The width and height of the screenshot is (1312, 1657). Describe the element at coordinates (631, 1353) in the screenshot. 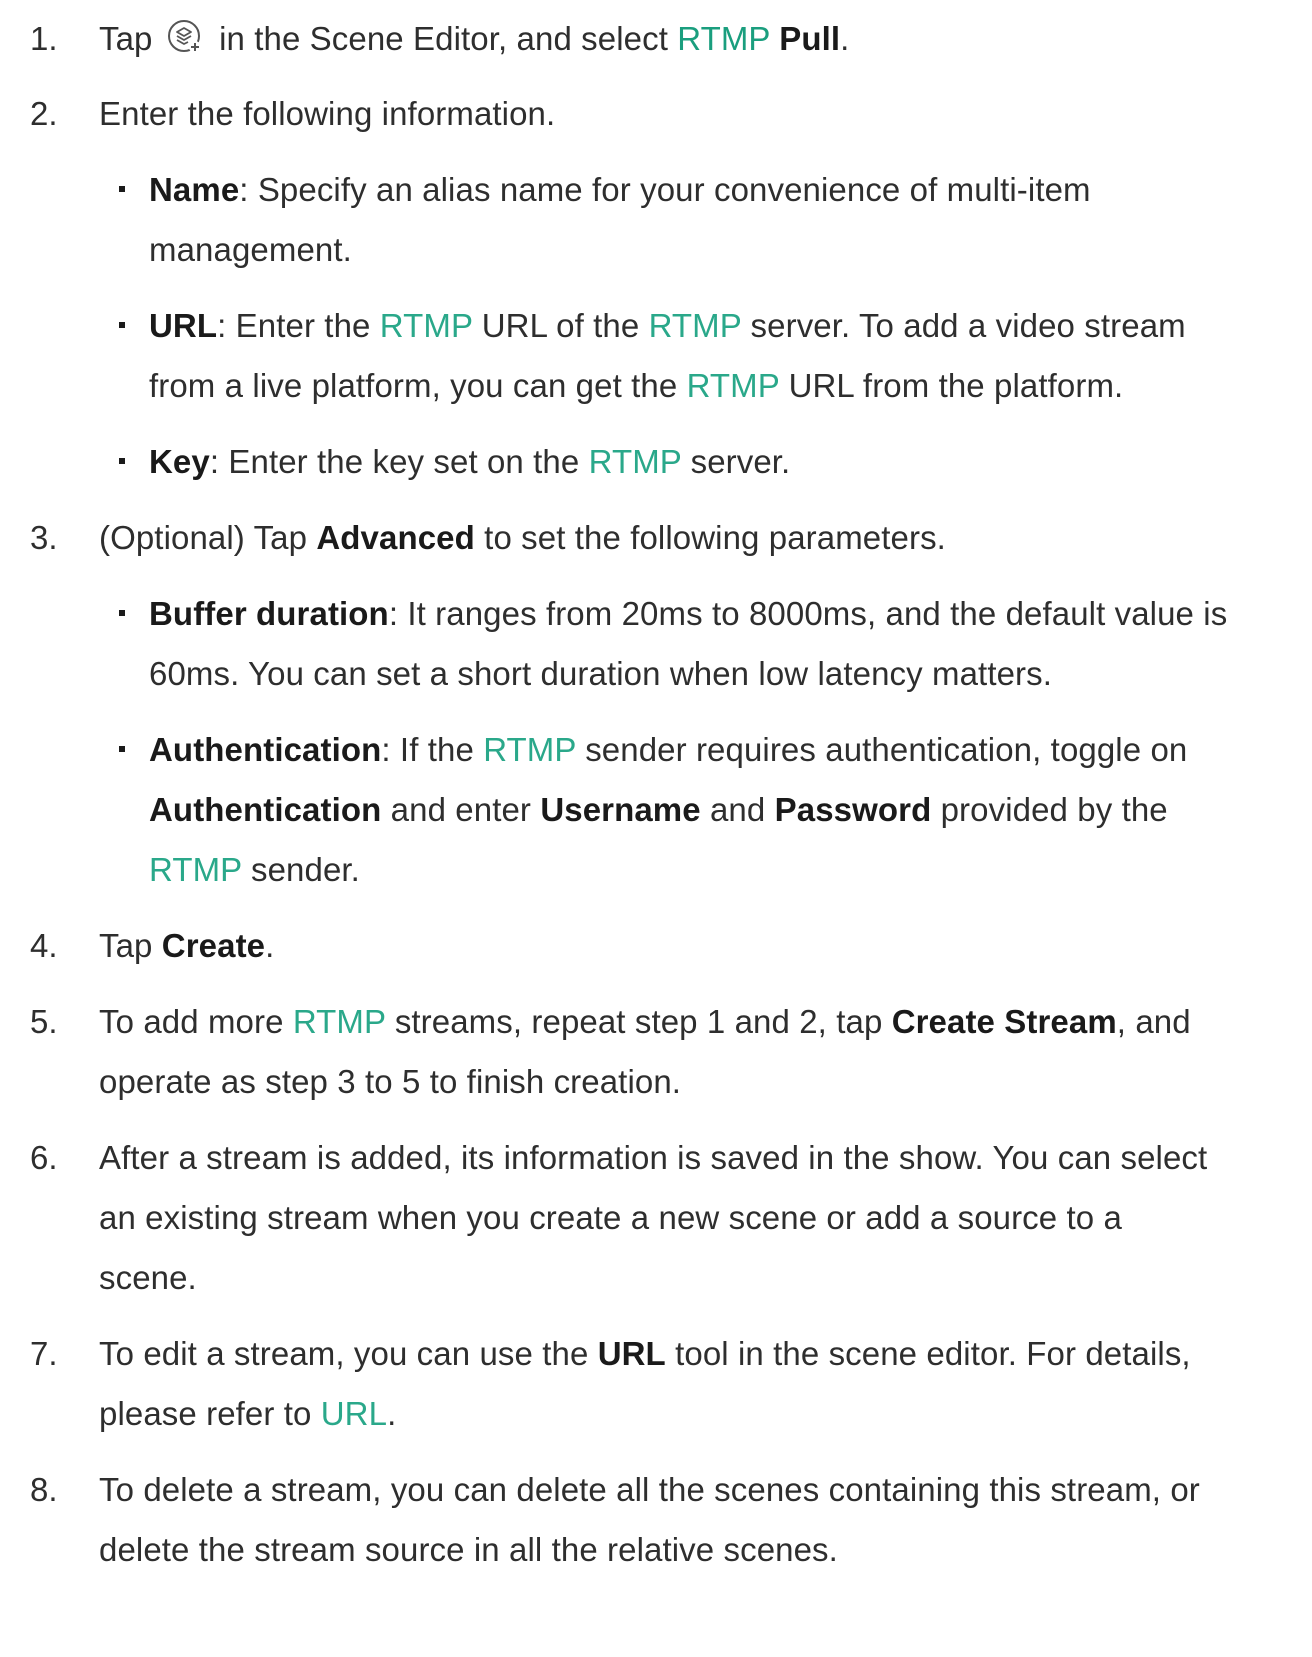

I see `url-tool-label: URL` at that location.